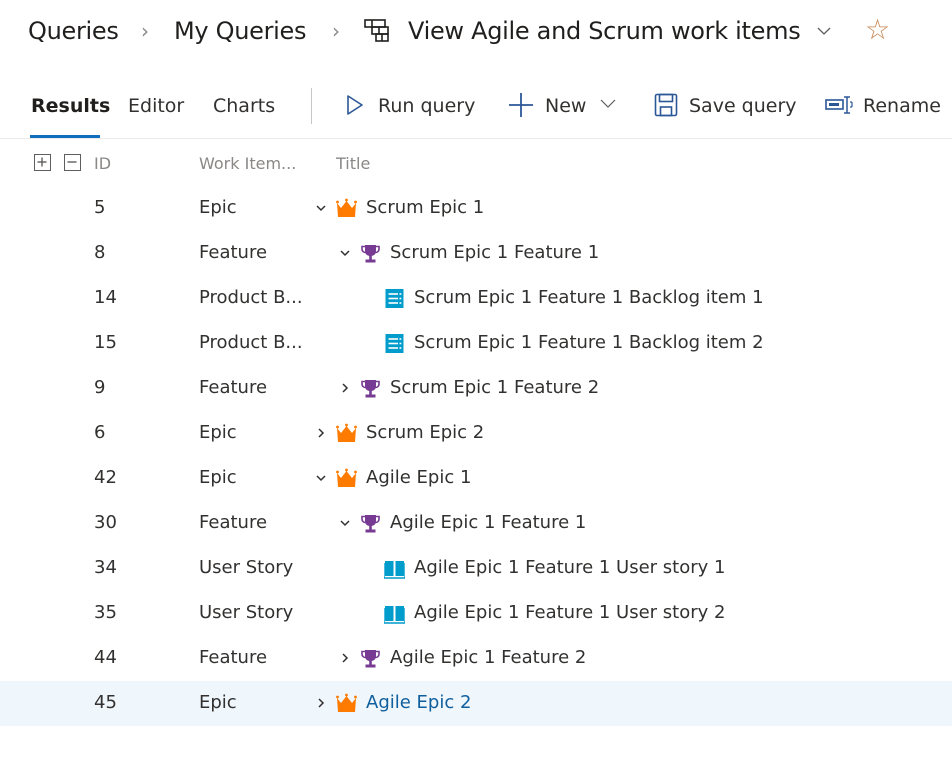  I want to click on table-row: 8 Feature Scrum Epic 1 Feature 1, so click(476, 253).